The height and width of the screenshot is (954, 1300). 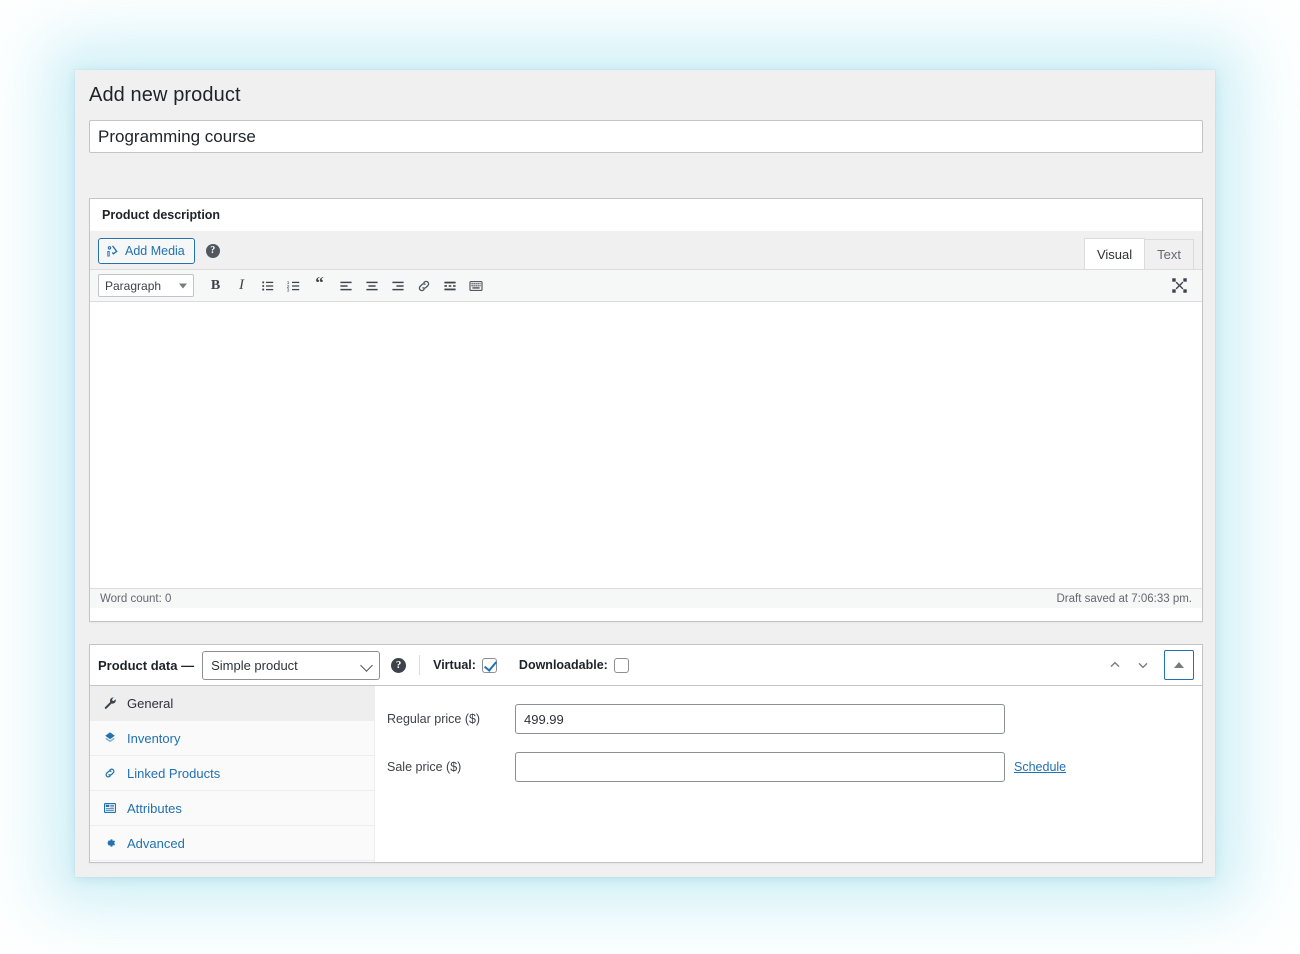 I want to click on panel-actions, so click(x=1148, y=665).